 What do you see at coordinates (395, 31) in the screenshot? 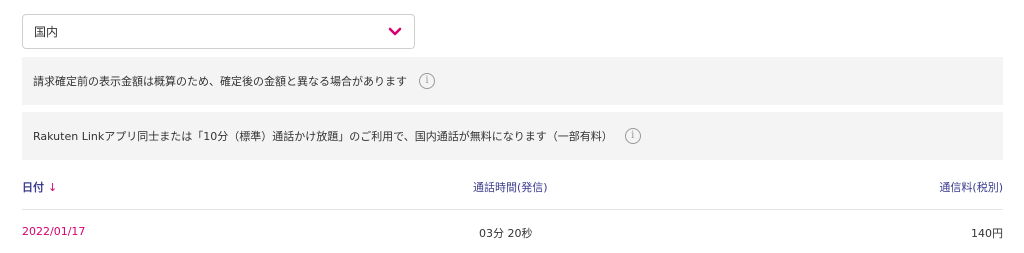
I see `chevron-down-icon` at bounding box center [395, 31].